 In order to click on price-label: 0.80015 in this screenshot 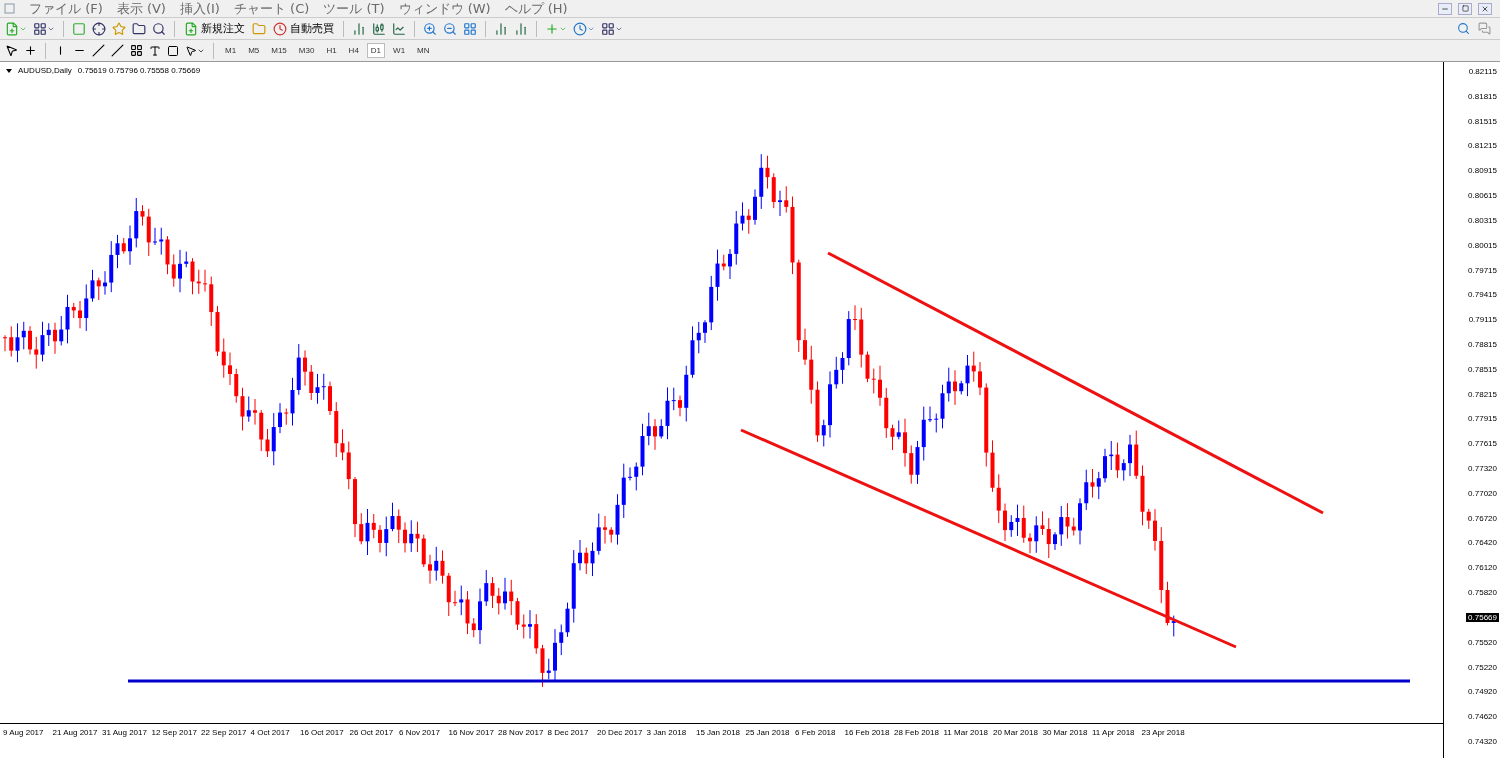, I will do `click(1482, 245)`.